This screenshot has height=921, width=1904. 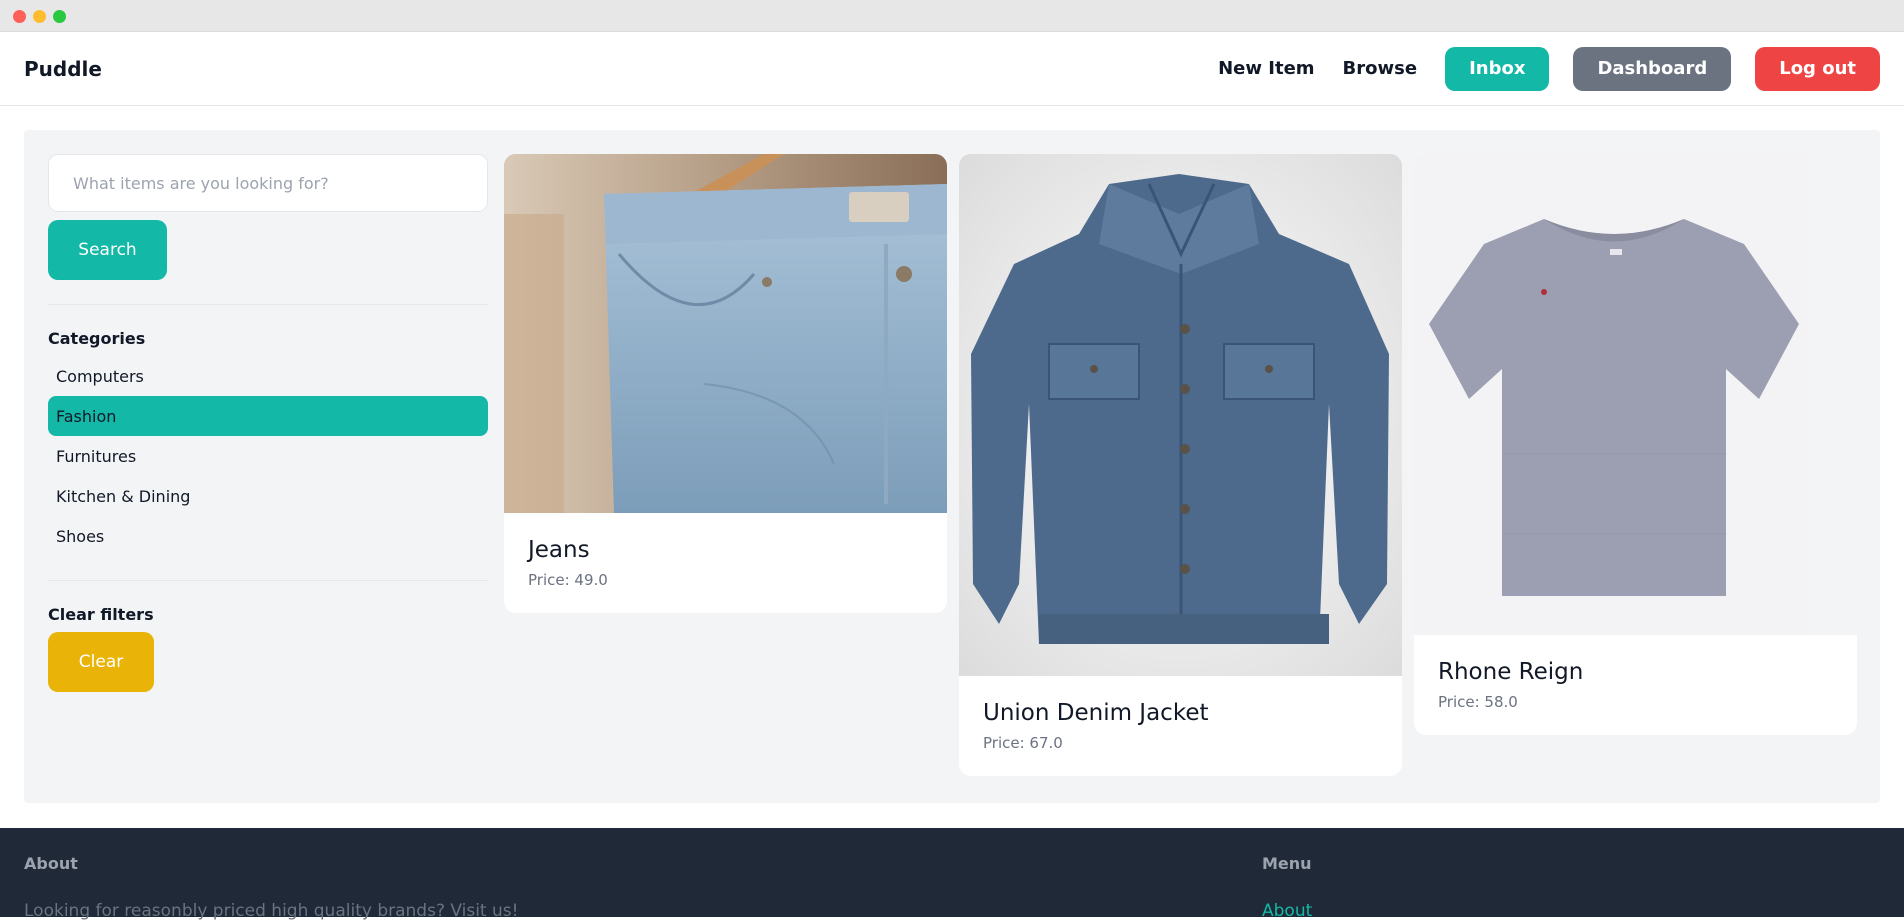 What do you see at coordinates (1023, 743) in the screenshot?
I see `item-price: Price: 67.0` at bounding box center [1023, 743].